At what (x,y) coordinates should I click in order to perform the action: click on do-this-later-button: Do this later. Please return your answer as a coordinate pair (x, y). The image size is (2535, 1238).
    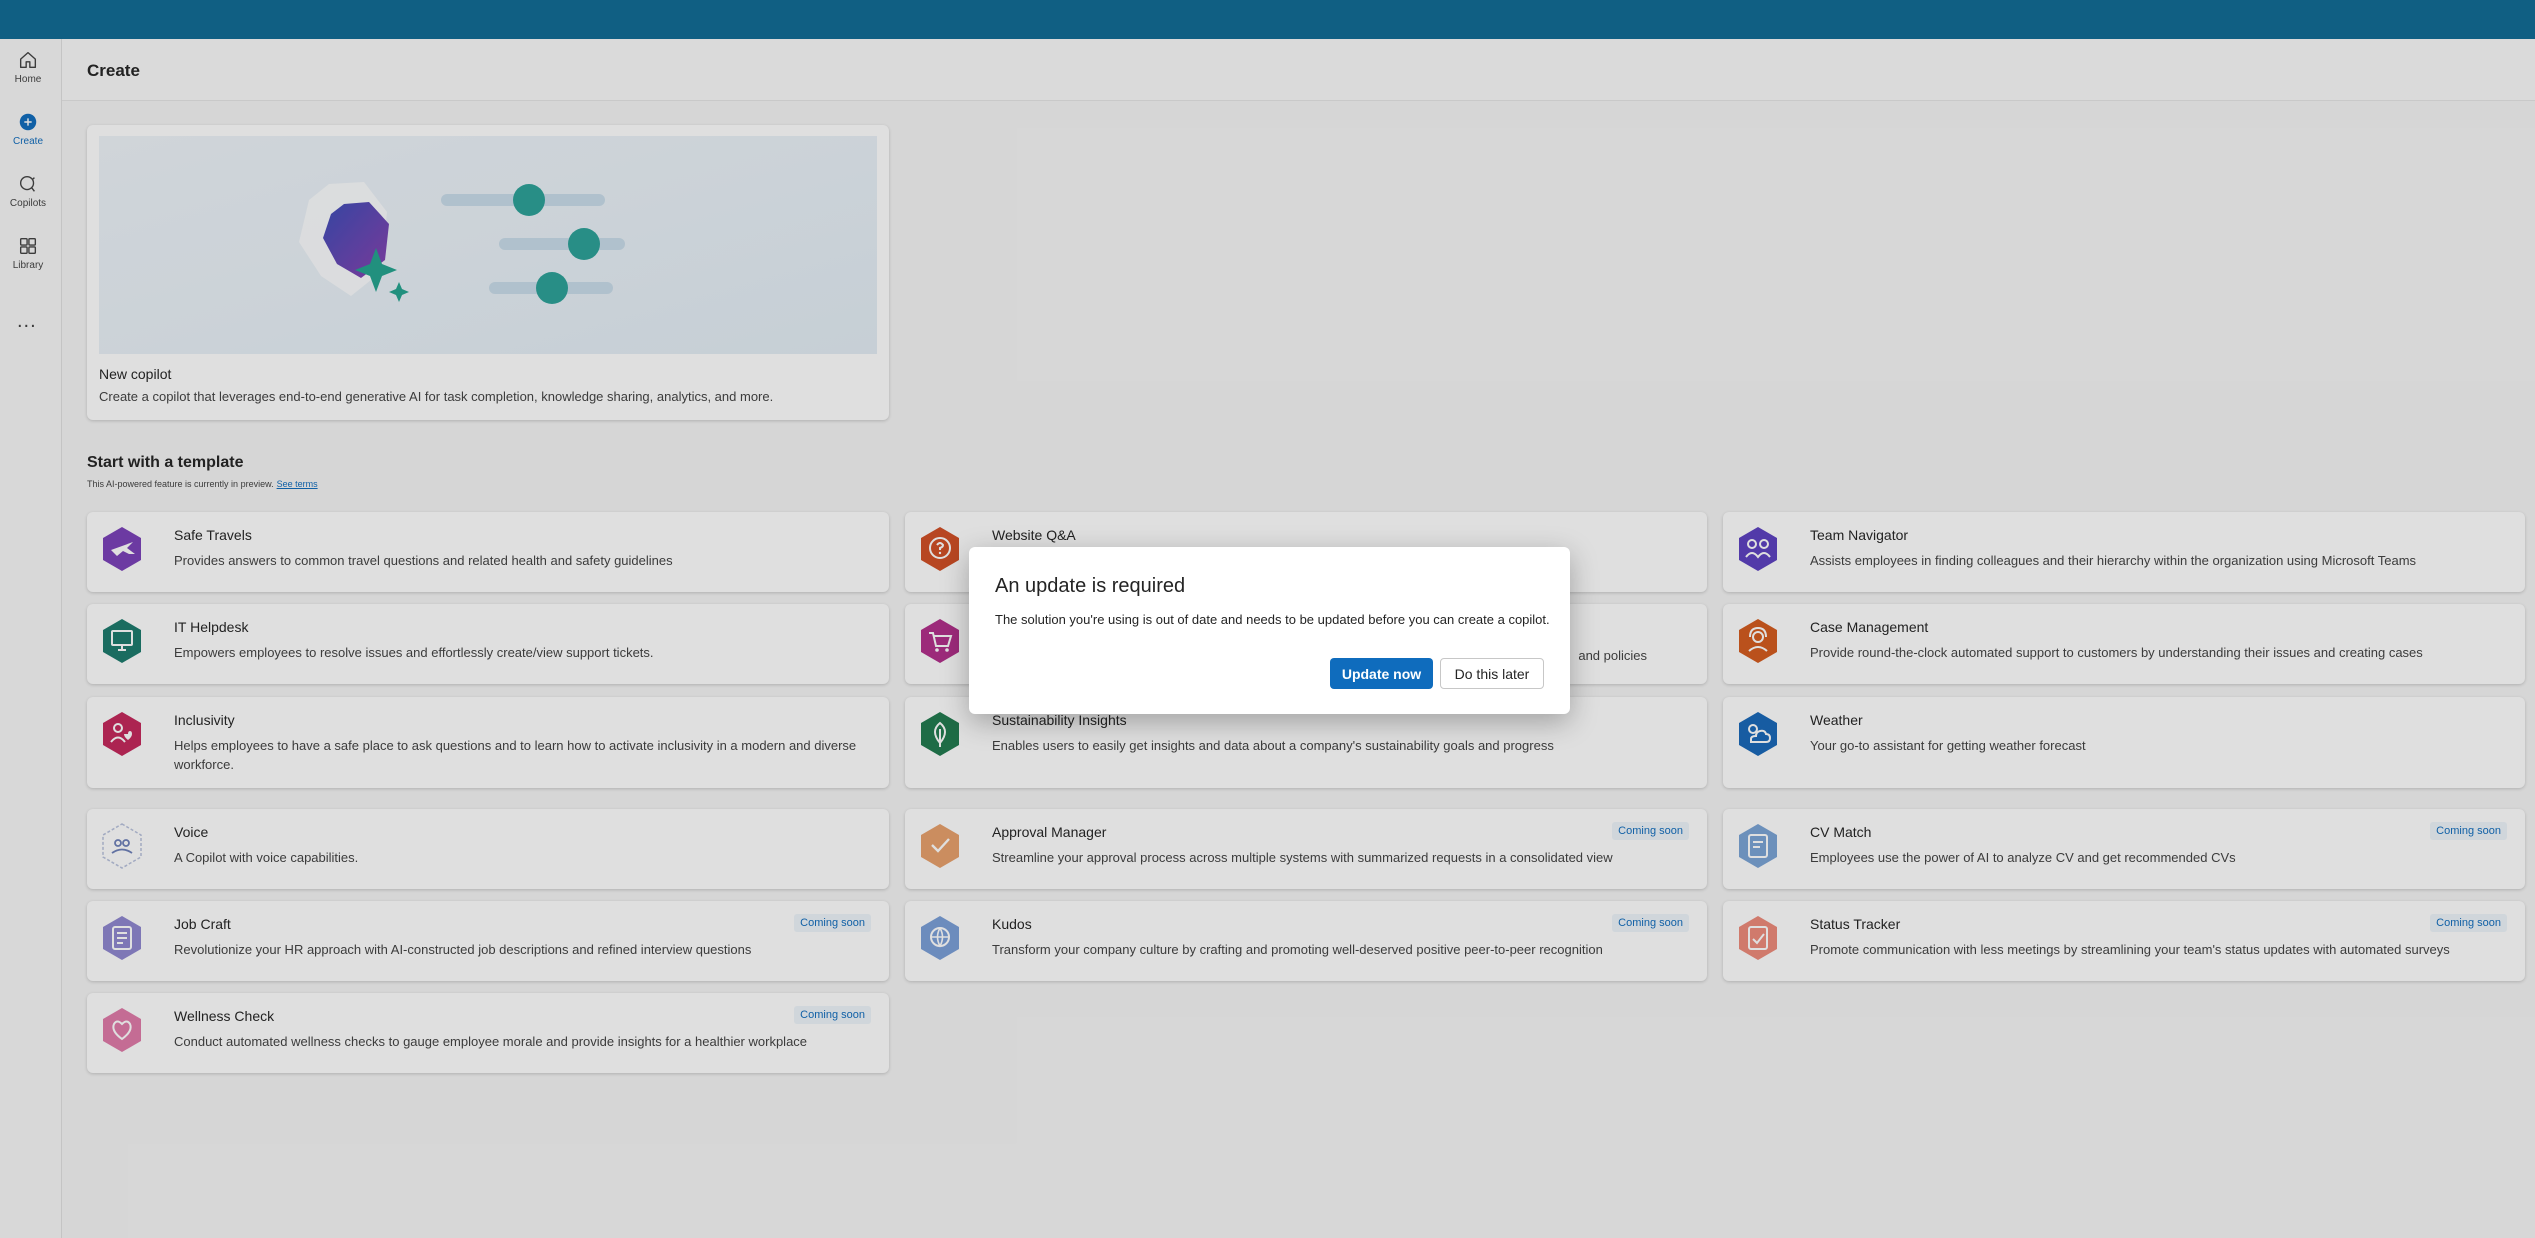
    Looking at the image, I should click on (1492, 673).